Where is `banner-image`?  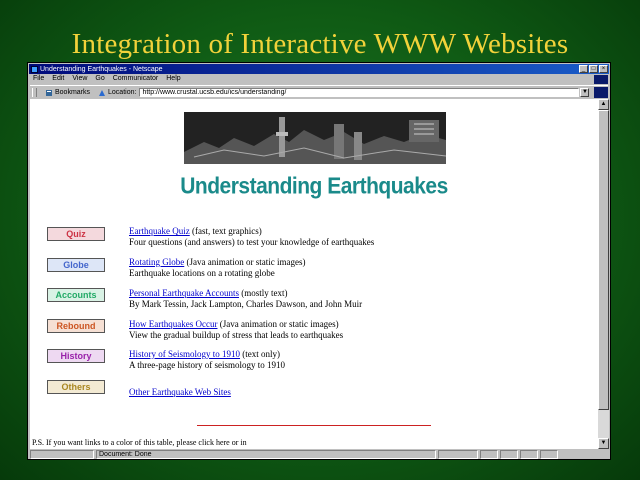 banner-image is located at coordinates (315, 138).